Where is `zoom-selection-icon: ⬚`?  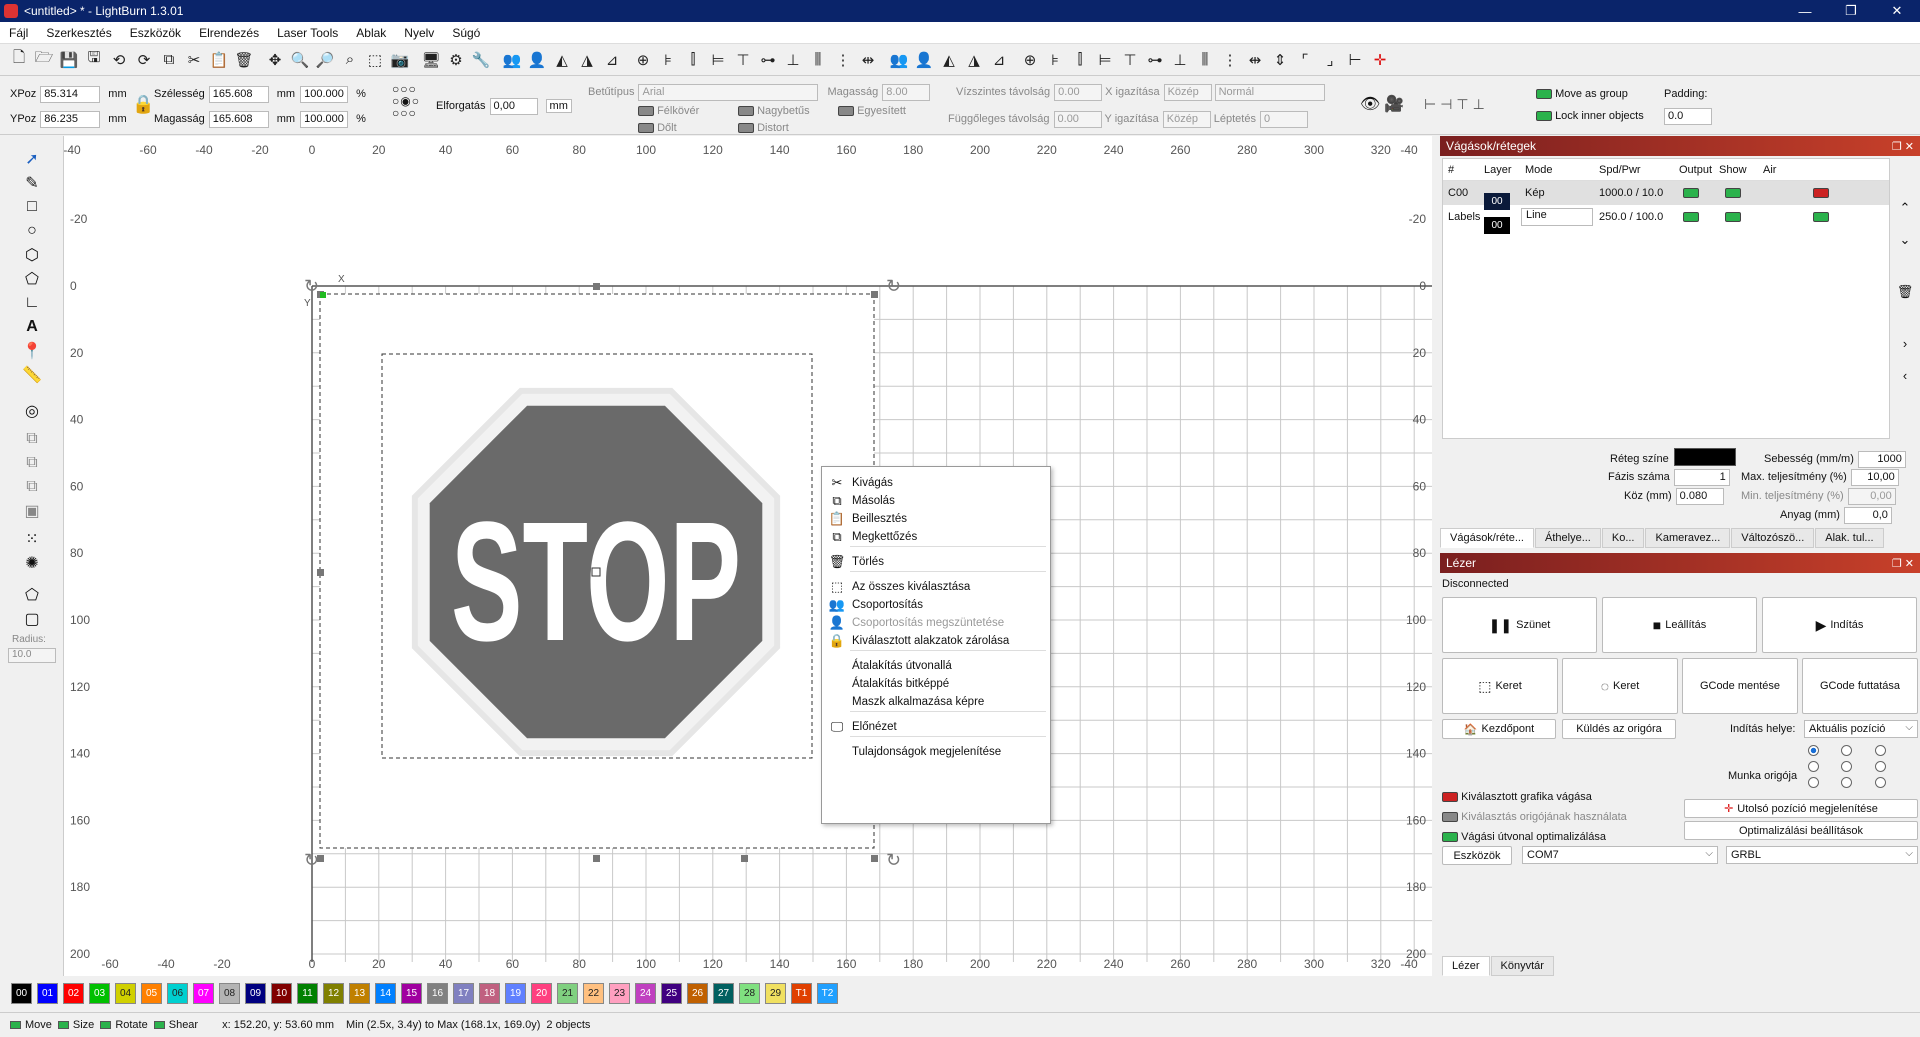 zoom-selection-icon: ⬚ is located at coordinates (375, 60).